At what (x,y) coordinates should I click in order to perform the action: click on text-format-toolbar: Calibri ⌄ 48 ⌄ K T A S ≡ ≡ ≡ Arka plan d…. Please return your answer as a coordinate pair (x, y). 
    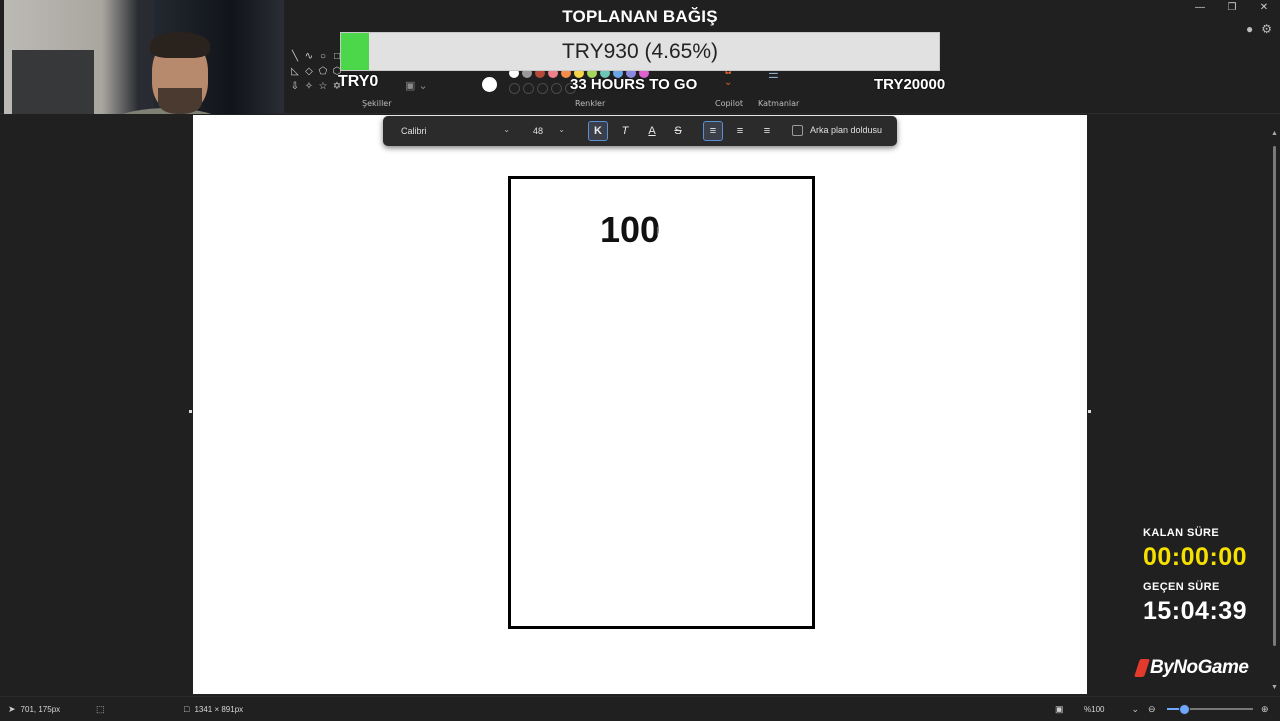
    Looking at the image, I should click on (640, 131).